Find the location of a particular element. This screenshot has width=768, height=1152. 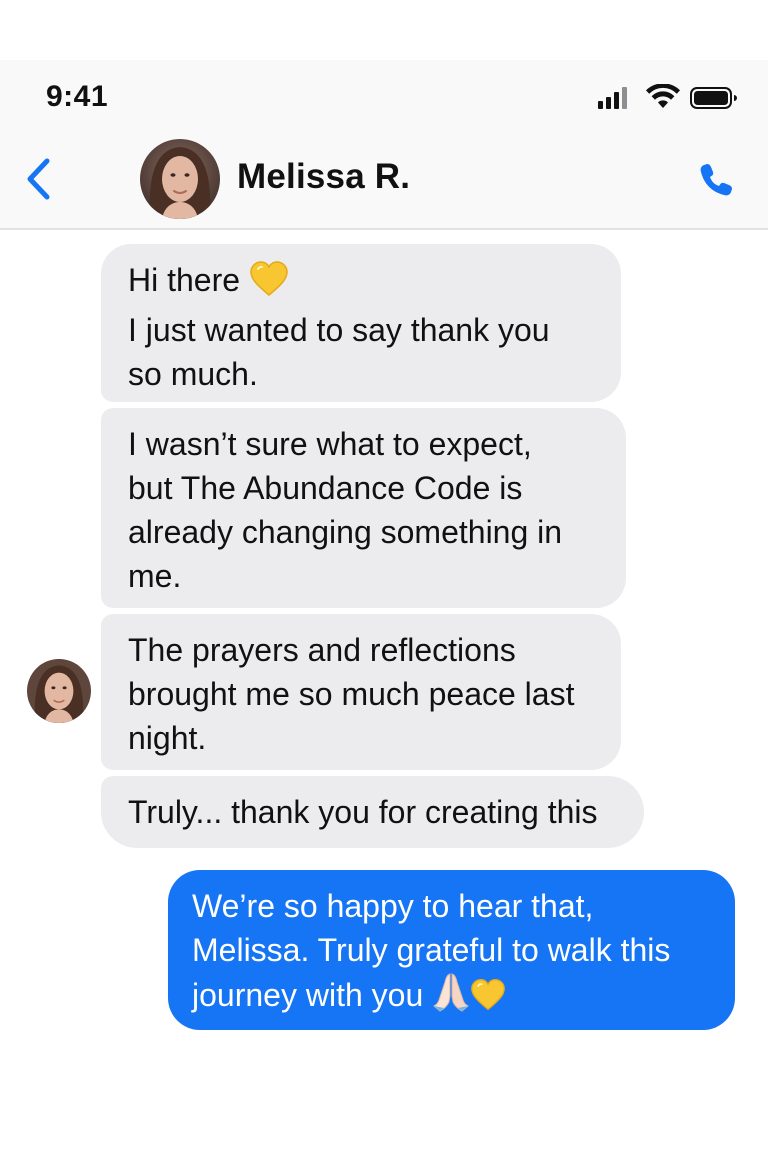

cellular-signal-icon is located at coordinates (612, 98).